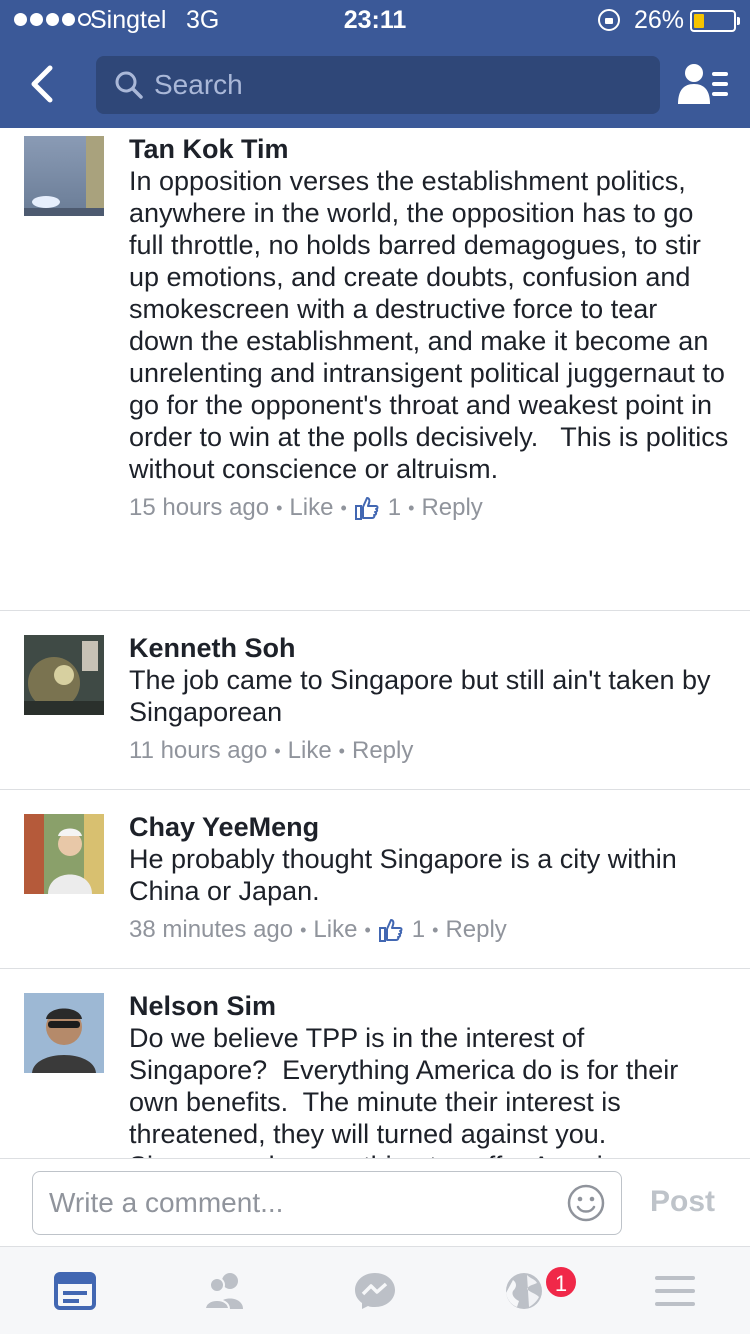 Image resolution: width=750 pixels, height=1334 pixels. I want to click on friends-button, so click(704, 84).